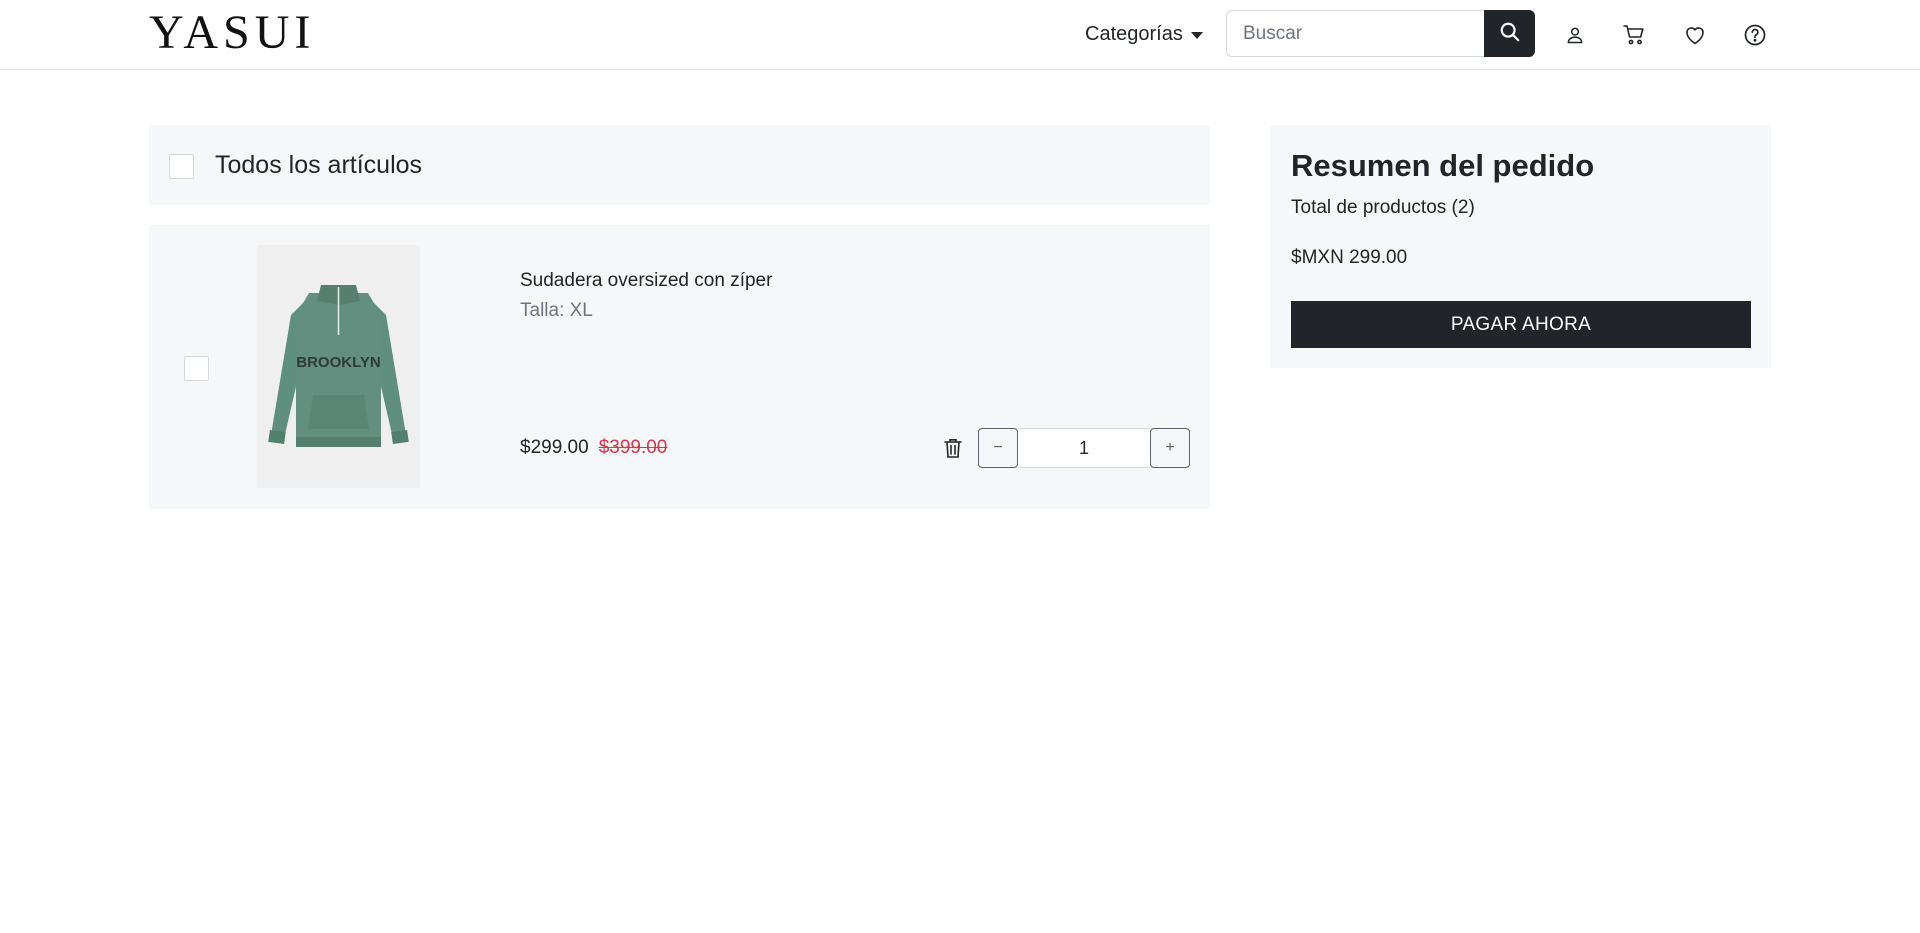 Image resolution: width=1920 pixels, height=933 pixels. I want to click on categories-dropdown: Categorías, so click(1144, 34).